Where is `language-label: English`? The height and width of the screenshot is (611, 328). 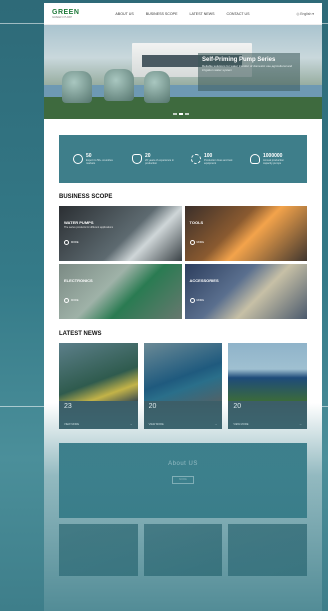 language-label: English is located at coordinates (306, 13).